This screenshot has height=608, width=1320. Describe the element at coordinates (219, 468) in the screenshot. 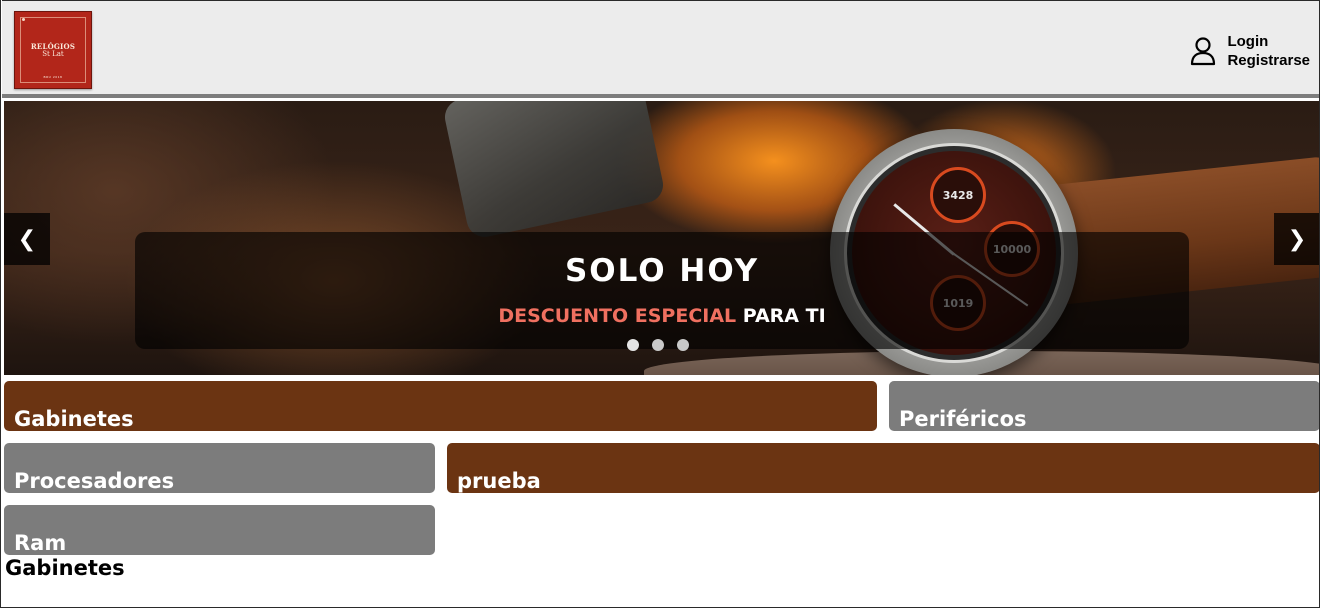

I see `category-tile-procesadores: Procesadores` at that location.